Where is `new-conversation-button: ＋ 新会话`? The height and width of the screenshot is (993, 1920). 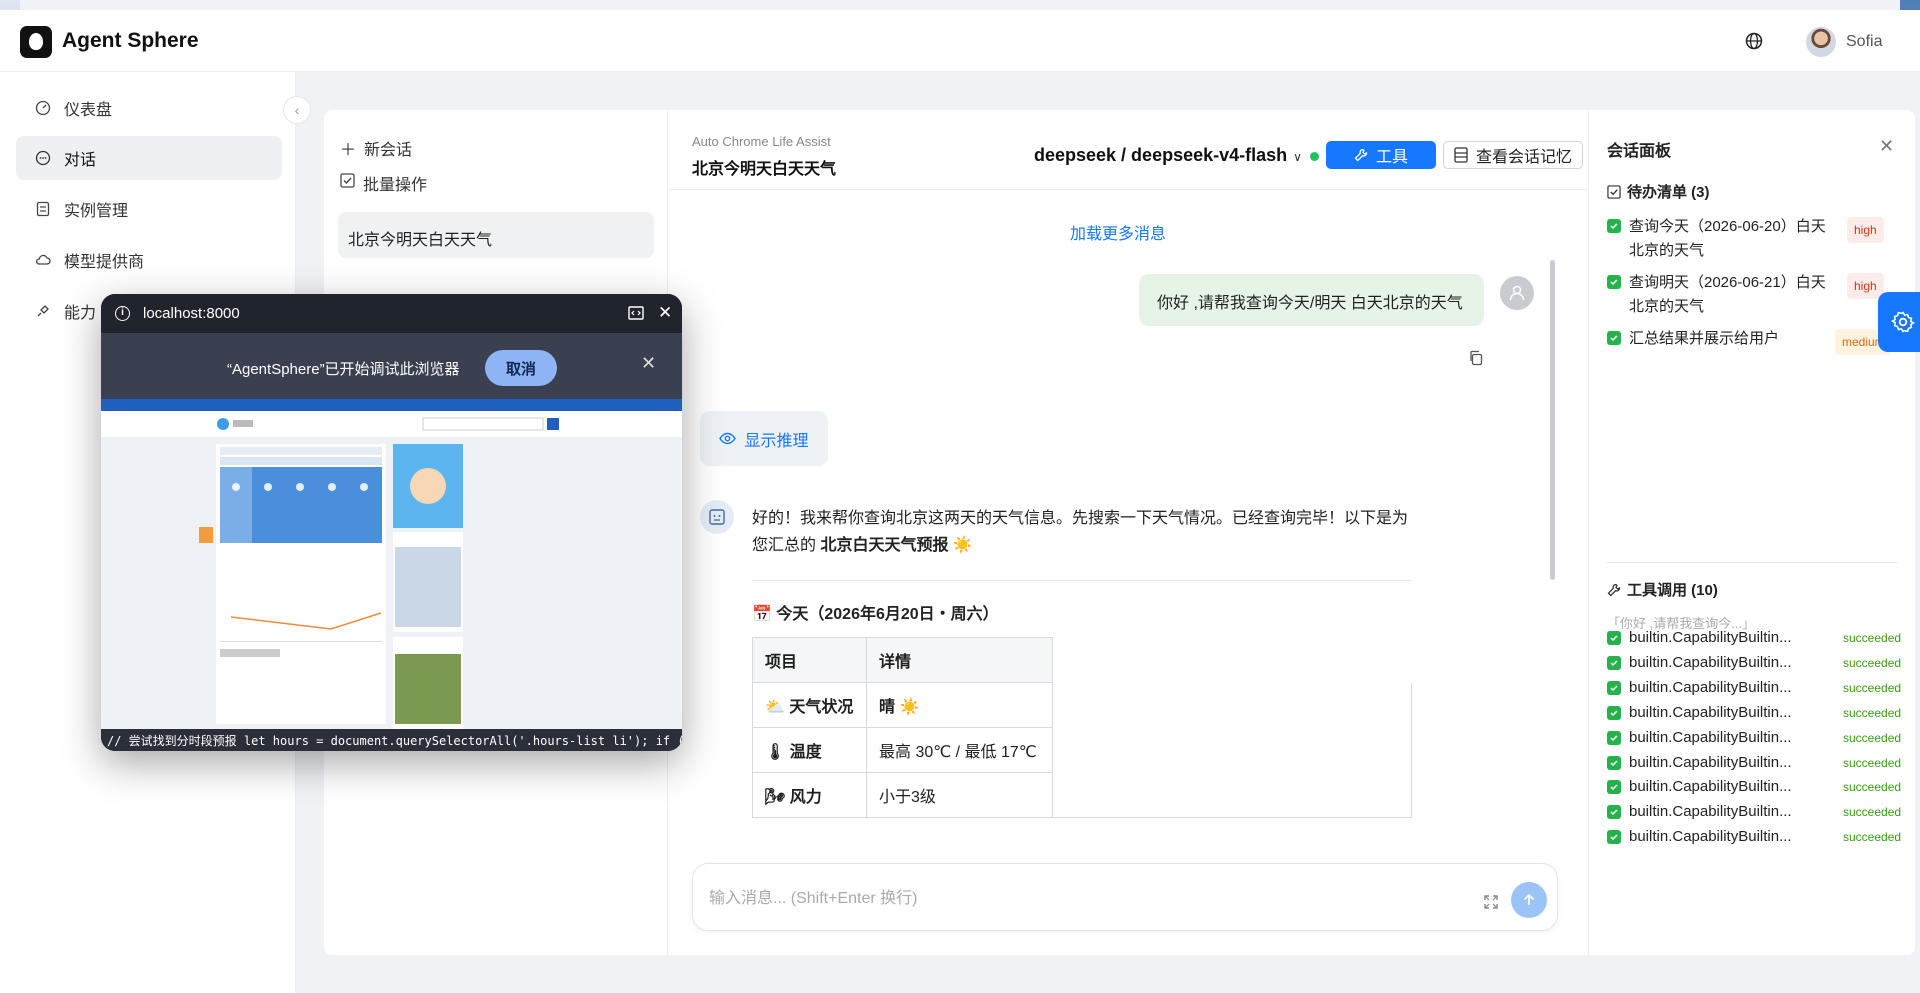 new-conversation-button: ＋ 新会话 is located at coordinates (376, 148).